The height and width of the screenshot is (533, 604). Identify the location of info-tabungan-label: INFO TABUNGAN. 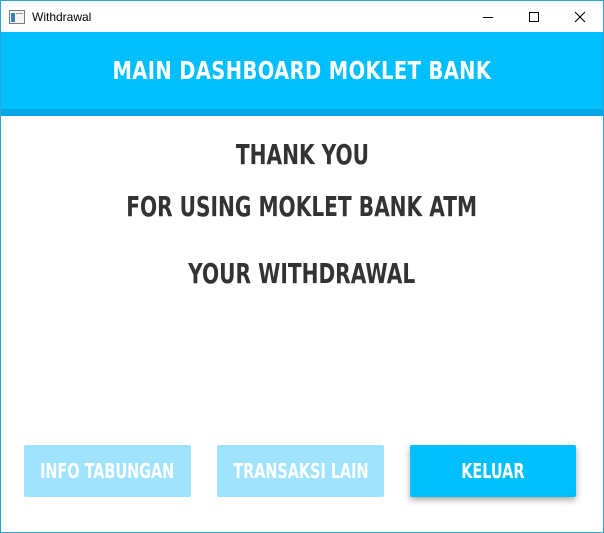
(107, 471).